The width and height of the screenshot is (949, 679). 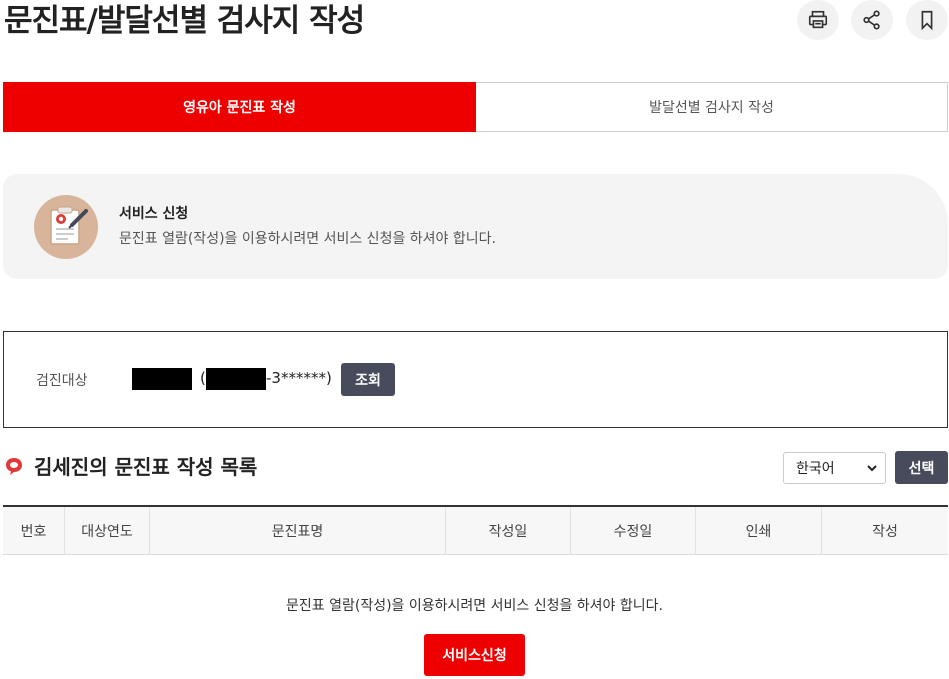 I want to click on column-header-created-date: 작성일, so click(x=508, y=530).